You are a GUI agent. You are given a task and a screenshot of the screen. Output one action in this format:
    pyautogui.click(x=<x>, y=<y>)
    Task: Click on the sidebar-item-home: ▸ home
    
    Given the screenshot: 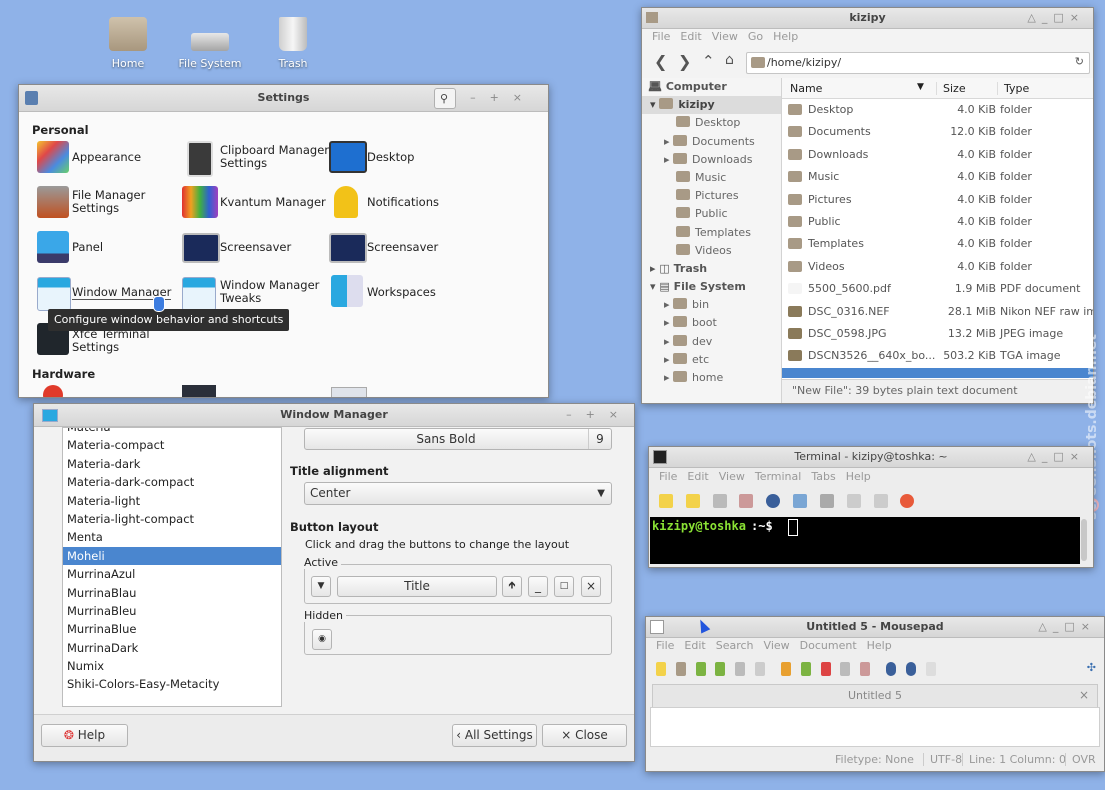 What is the action you would take?
    pyautogui.click(x=711, y=378)
    